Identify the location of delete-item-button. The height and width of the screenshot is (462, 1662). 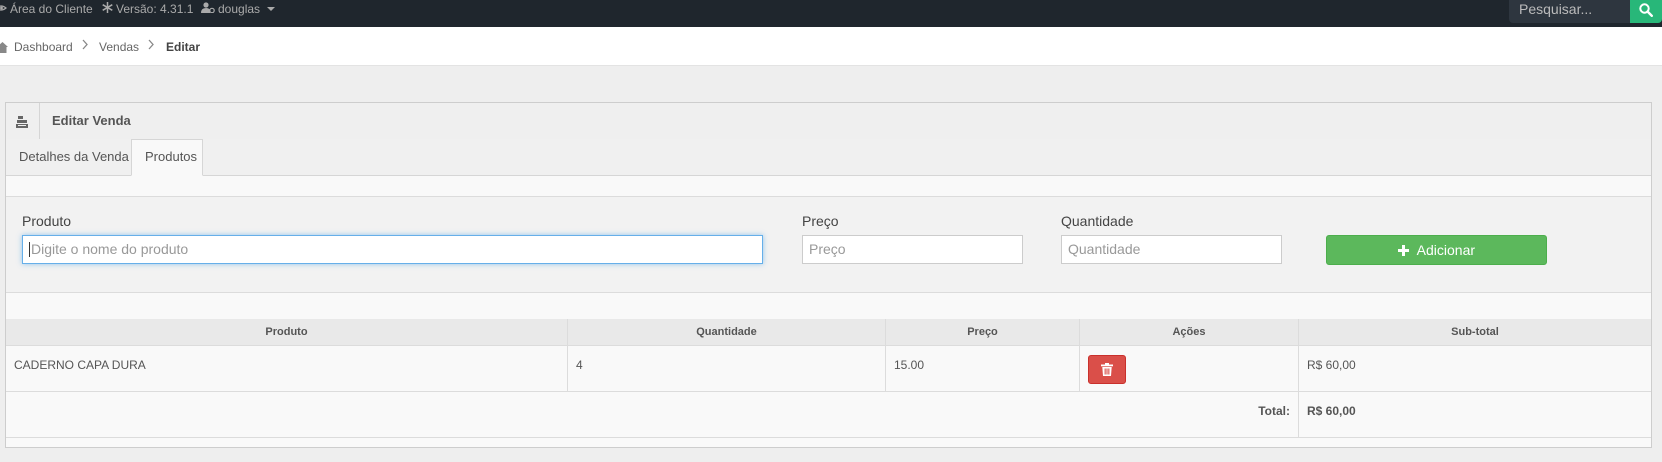
(1107, 369).